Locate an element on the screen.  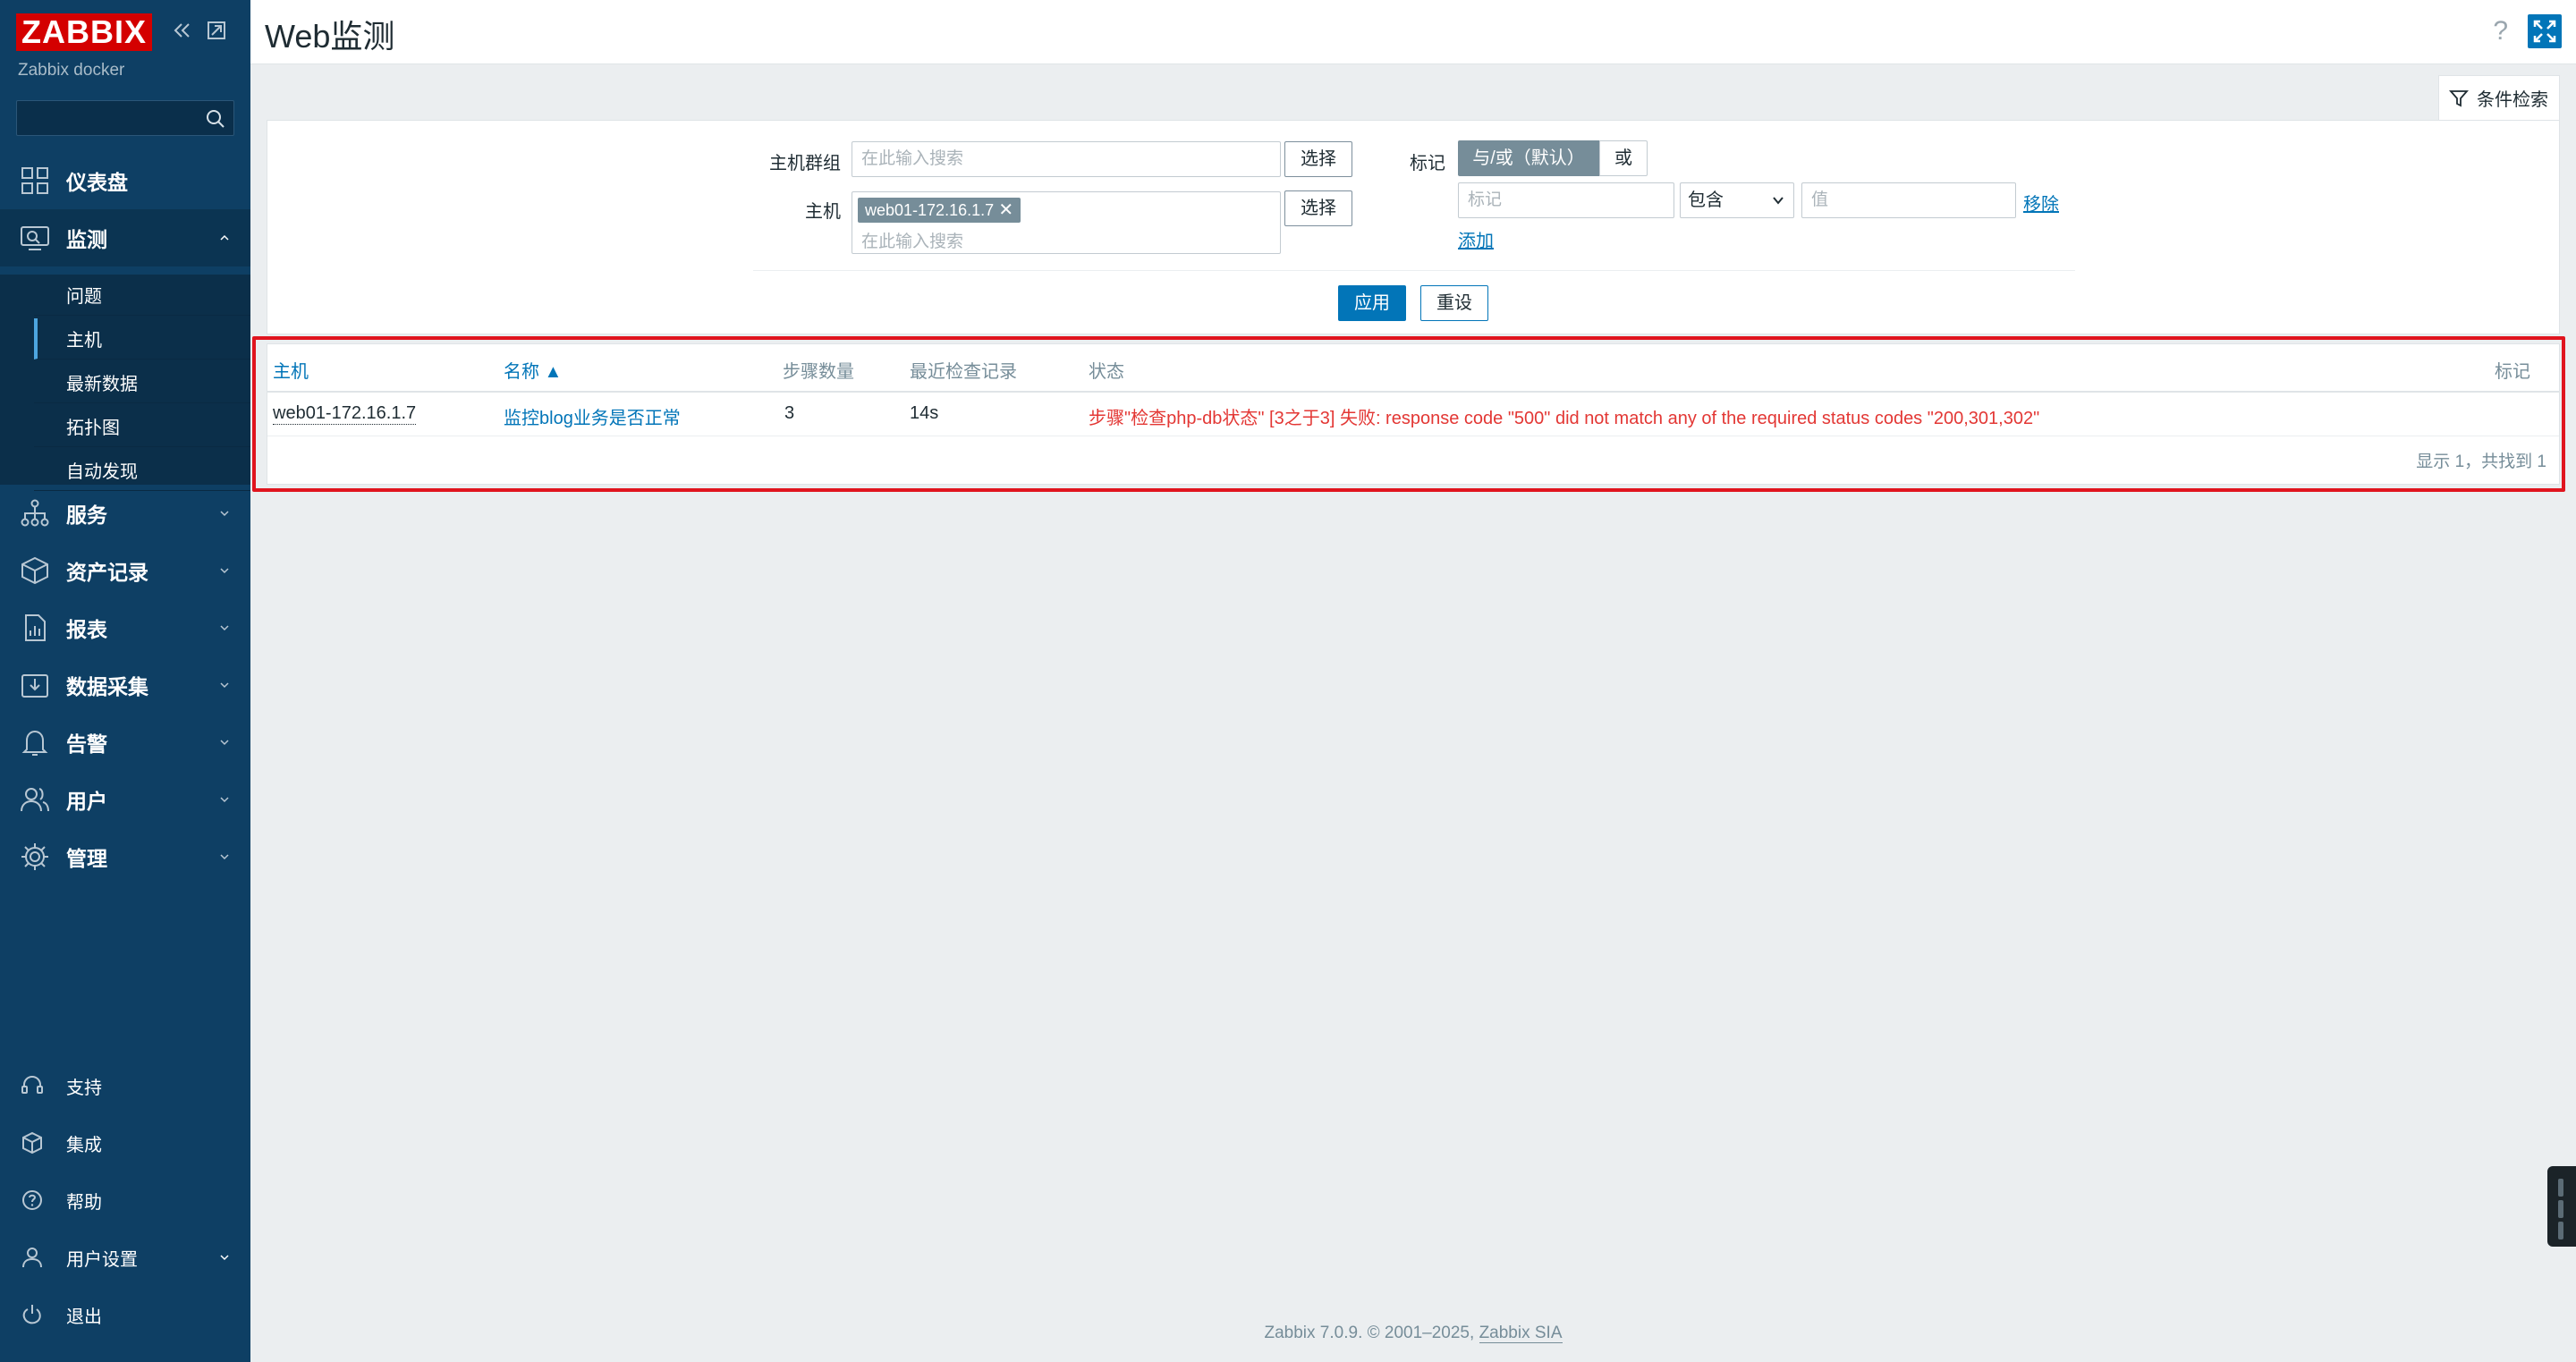
paging-info: 显示 1，共找到 1 is located at coordinates (2481, 462).